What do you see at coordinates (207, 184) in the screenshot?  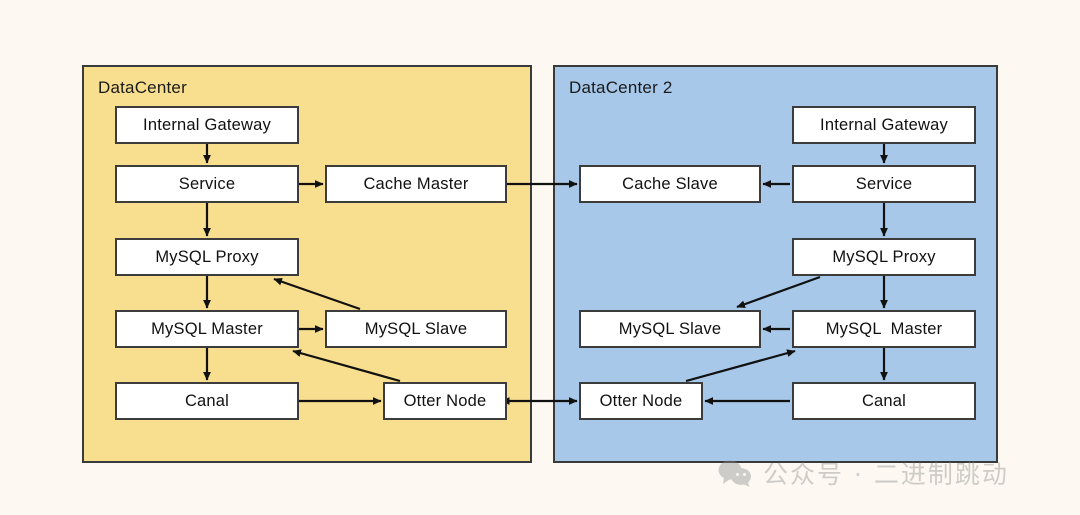 I see `node-dc1-service: Service` at bounding box center [207, 184].